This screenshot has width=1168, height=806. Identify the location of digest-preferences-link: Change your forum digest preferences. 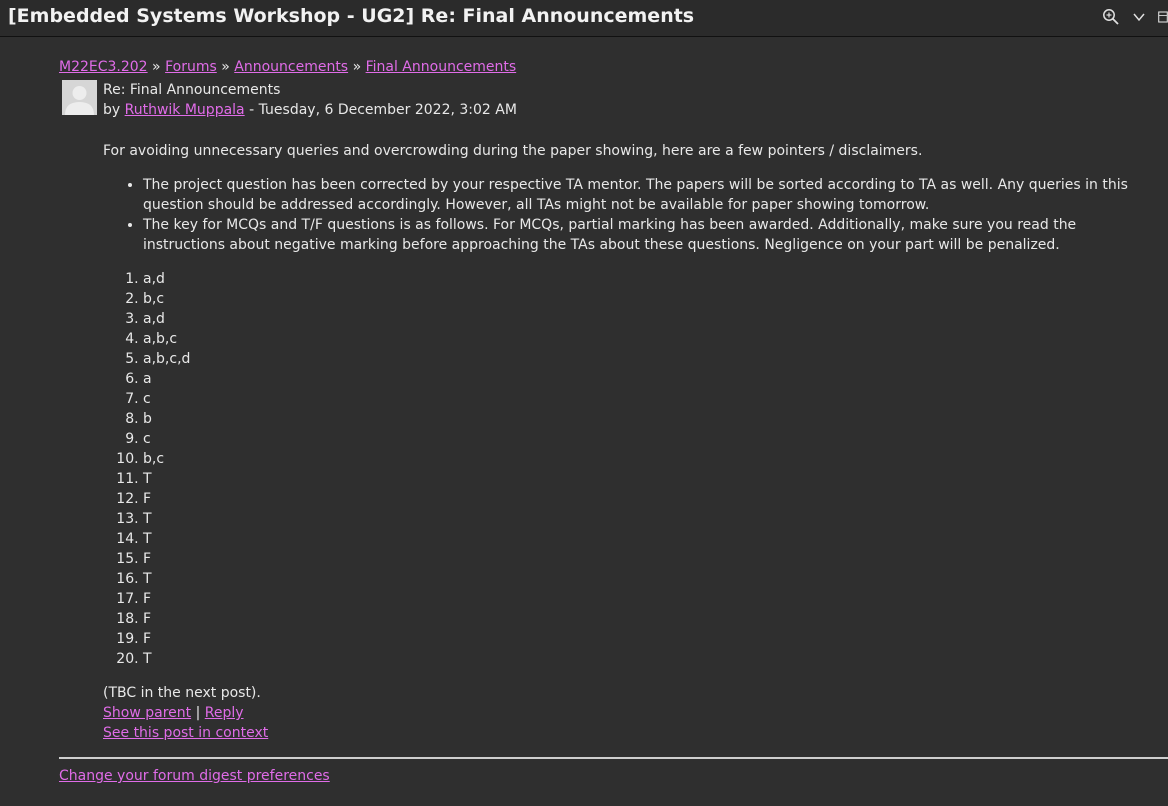
(194, 776).